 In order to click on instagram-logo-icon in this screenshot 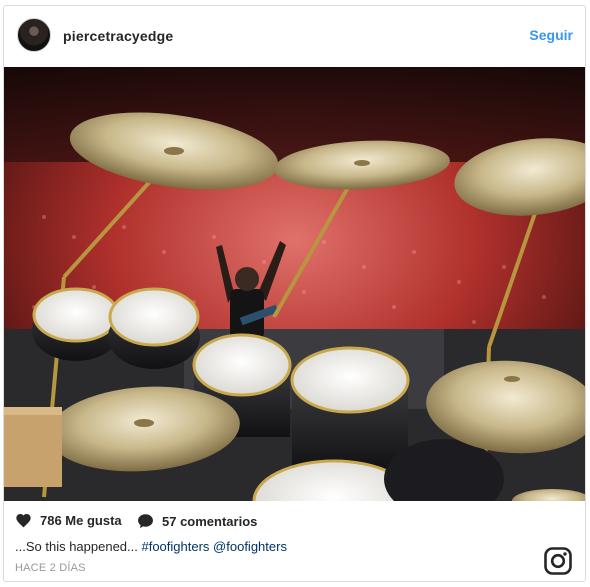, I will do `click(558, 561)`.